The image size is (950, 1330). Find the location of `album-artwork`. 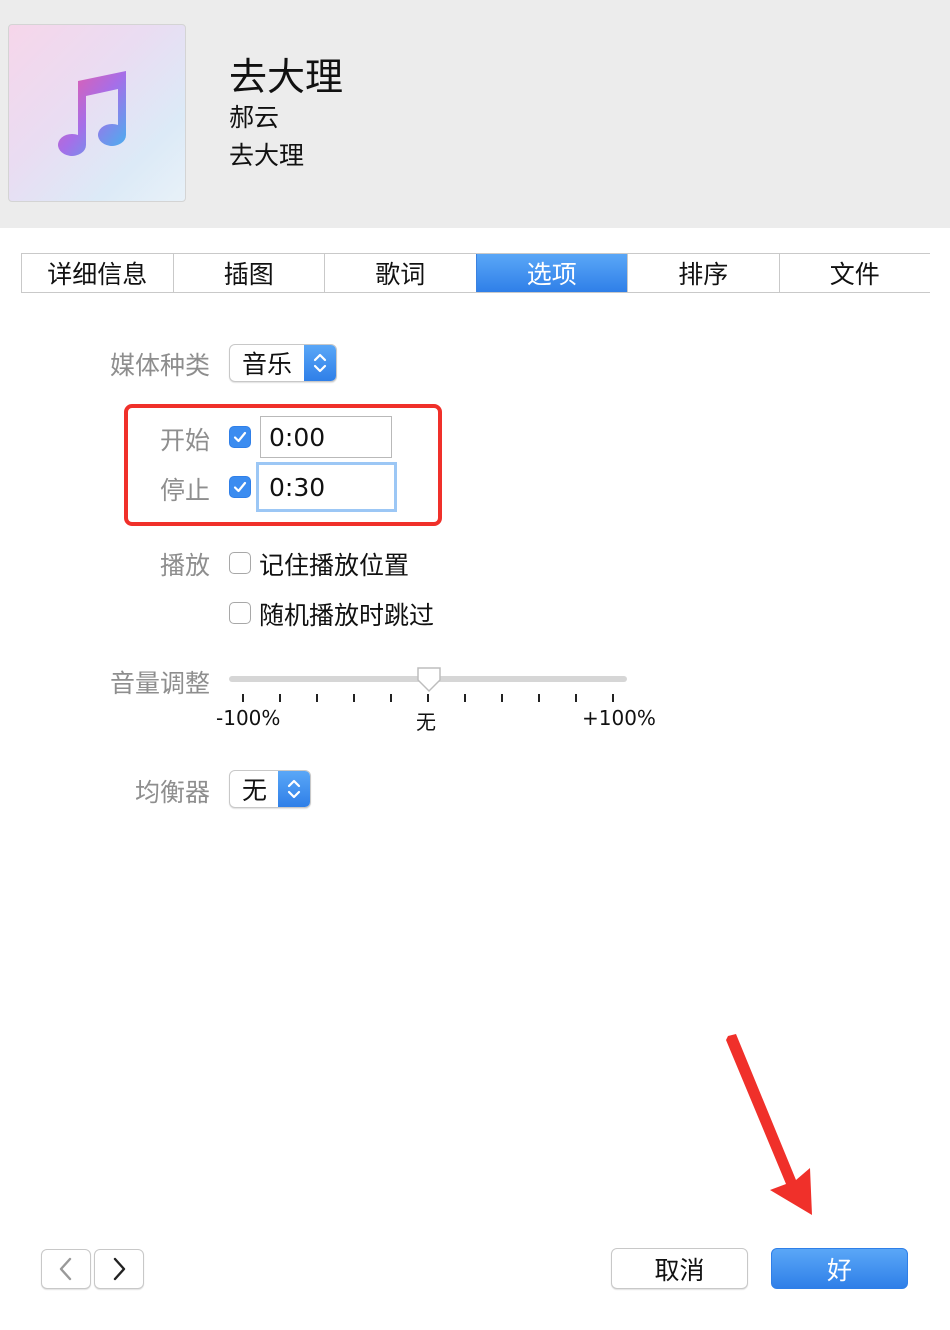

album-artwork is located at coordinates (97, 113).